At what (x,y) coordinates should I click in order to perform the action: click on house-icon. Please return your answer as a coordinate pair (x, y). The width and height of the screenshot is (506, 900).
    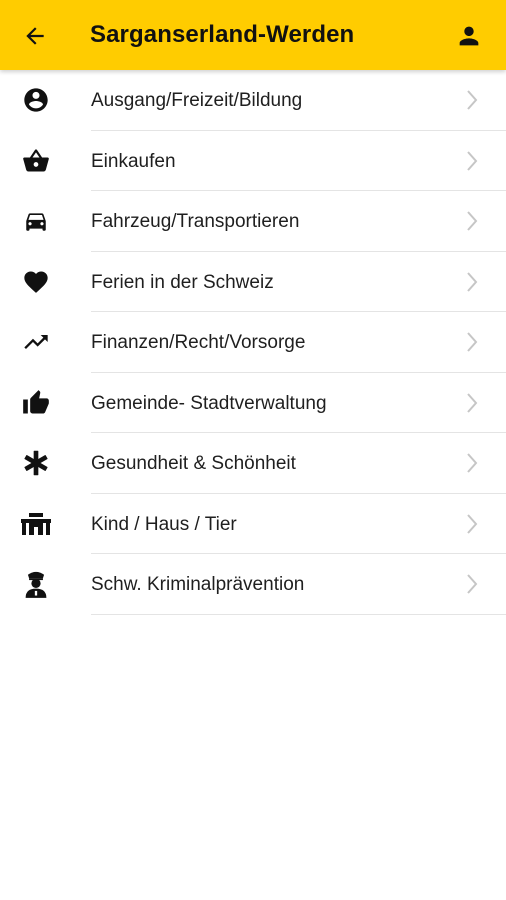
    Looking at the image, I should click on (36, 523).